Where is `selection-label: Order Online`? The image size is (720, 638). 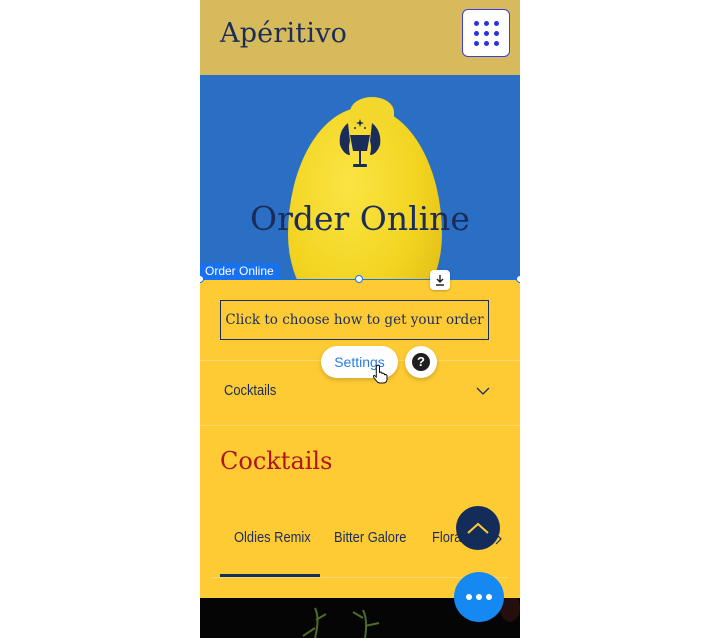
selection-label: Order Online is located at coordinates (239, 271).